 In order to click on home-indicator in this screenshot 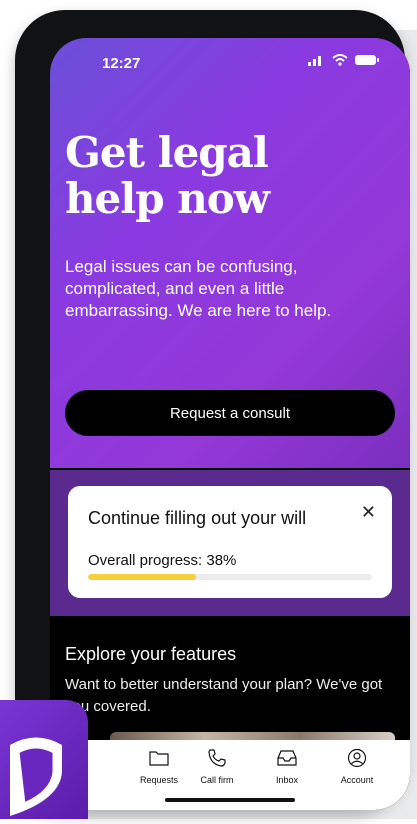, I will do `click(230, 800)`.